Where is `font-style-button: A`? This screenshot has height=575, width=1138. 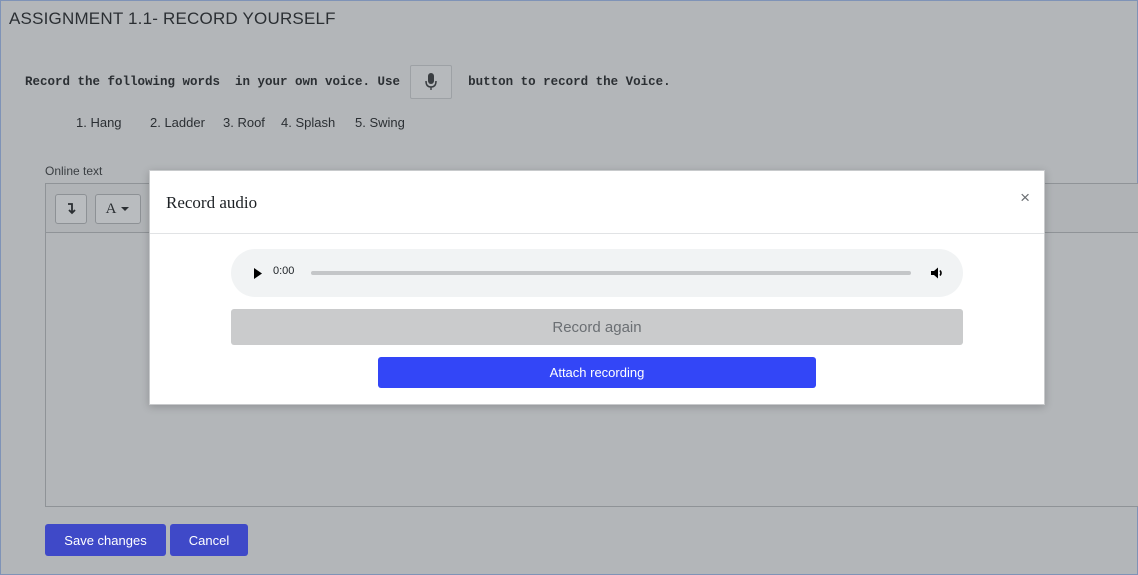
font-style-button: A is located at coordinates (118, 209).